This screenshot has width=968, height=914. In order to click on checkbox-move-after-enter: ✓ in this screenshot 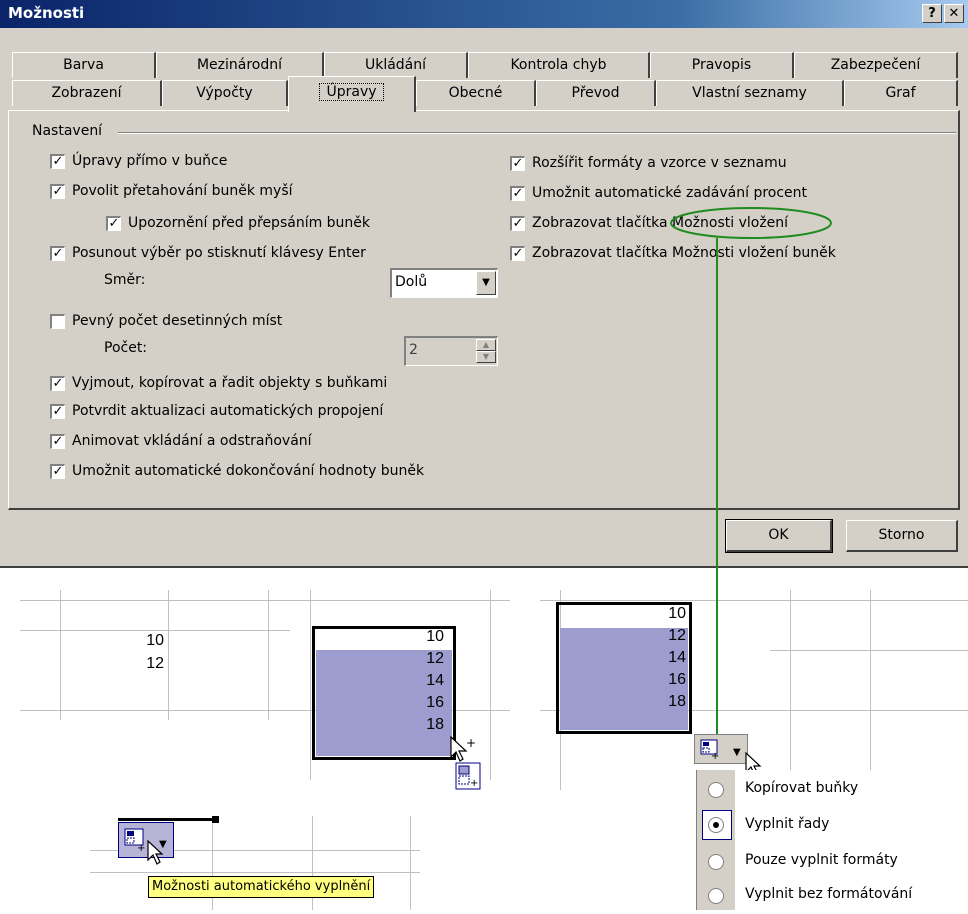, I will do `click(57, 253)`.